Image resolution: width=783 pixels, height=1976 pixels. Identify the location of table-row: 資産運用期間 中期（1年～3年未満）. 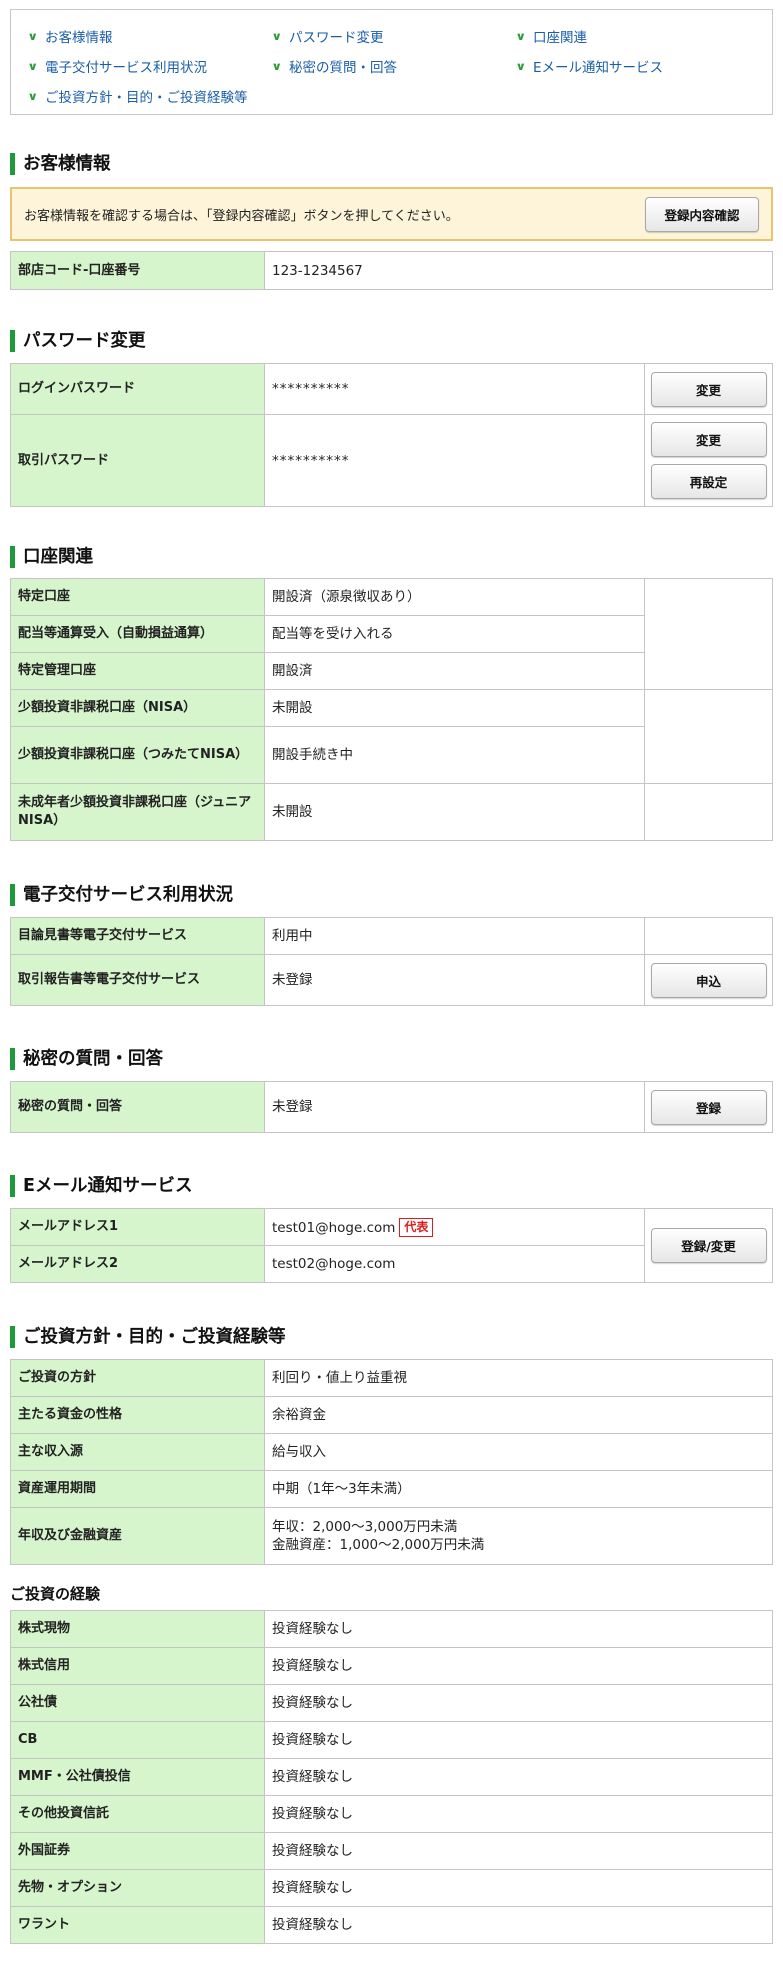
(391, 1489).